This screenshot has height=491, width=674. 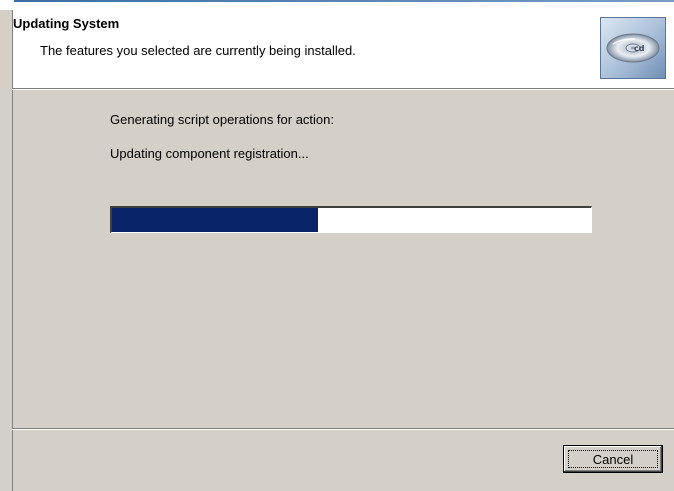 I want to click on action-label: Generating script operations for action:, so click(x=222, y=119).